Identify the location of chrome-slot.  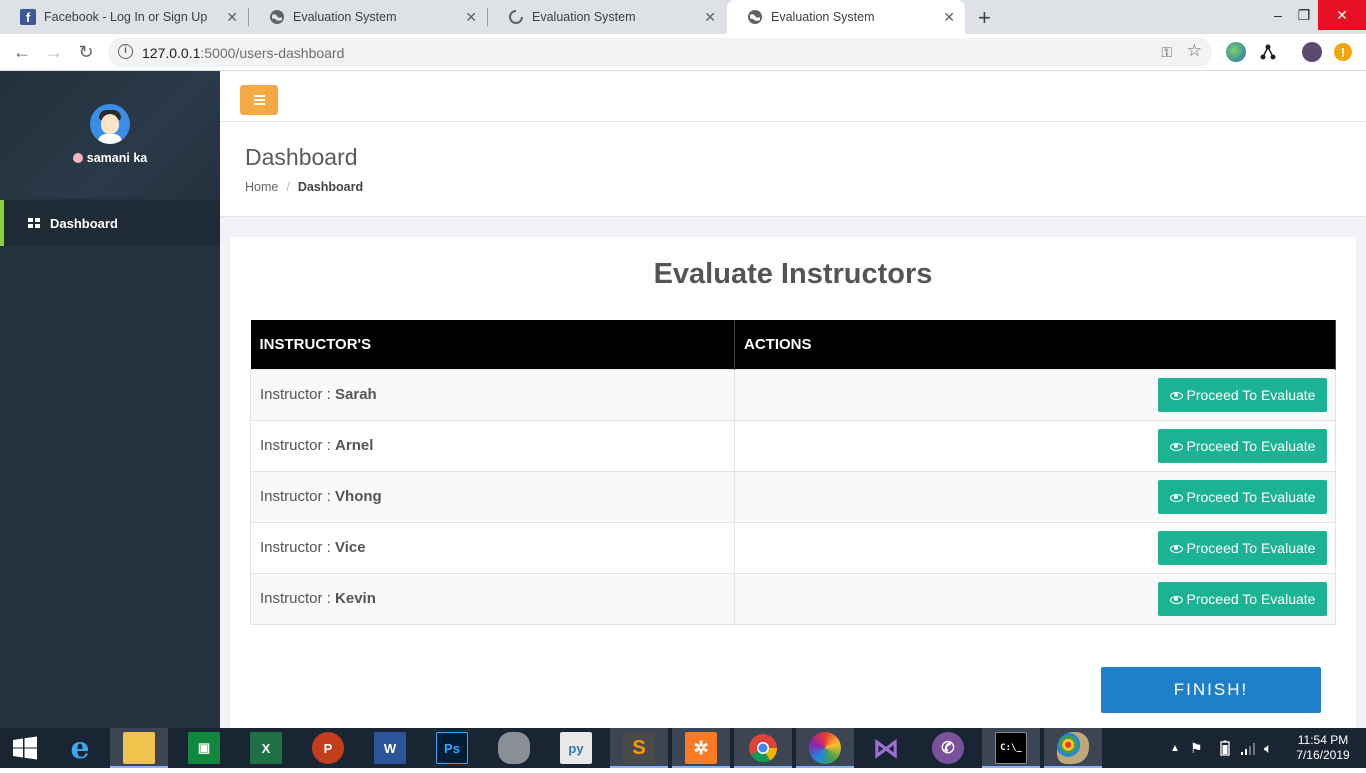
(763, 748).